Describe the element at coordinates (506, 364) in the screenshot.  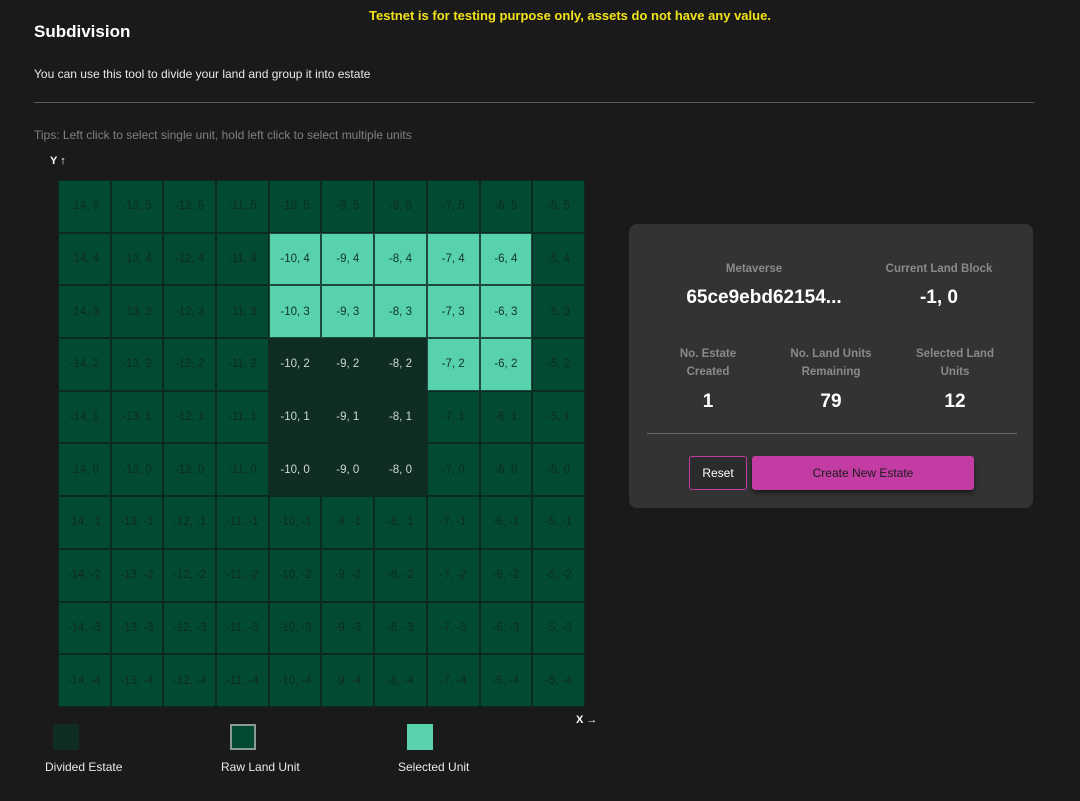
I see `land-unit-selected: -6, 2` at that location.